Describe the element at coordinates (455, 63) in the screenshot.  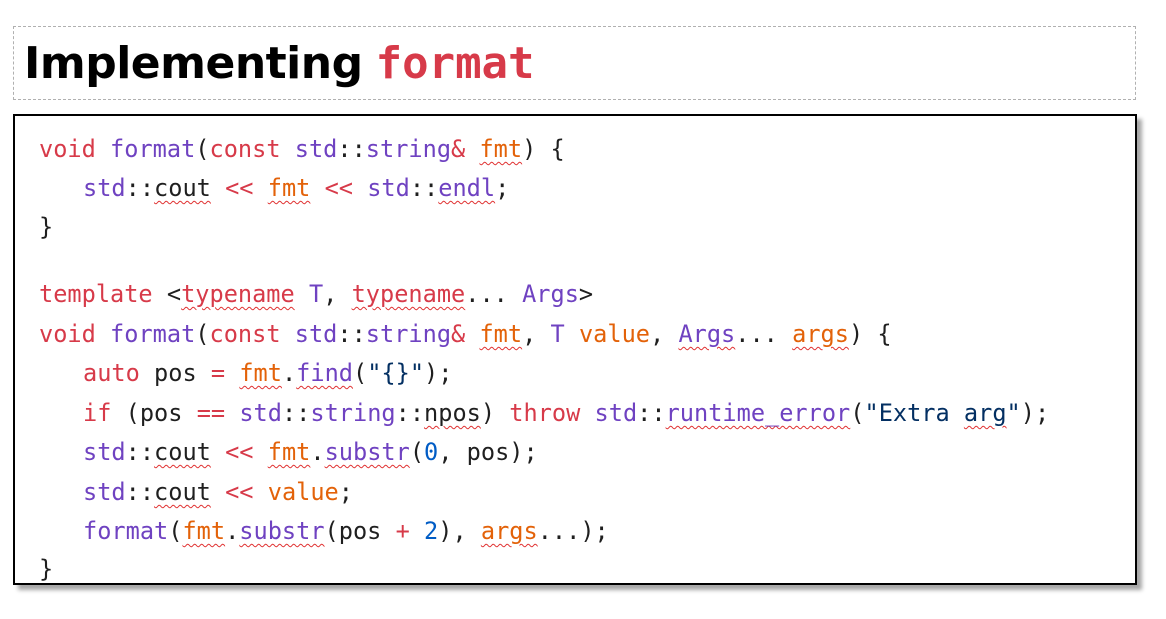
I see `slide-title-code: format` at that location.